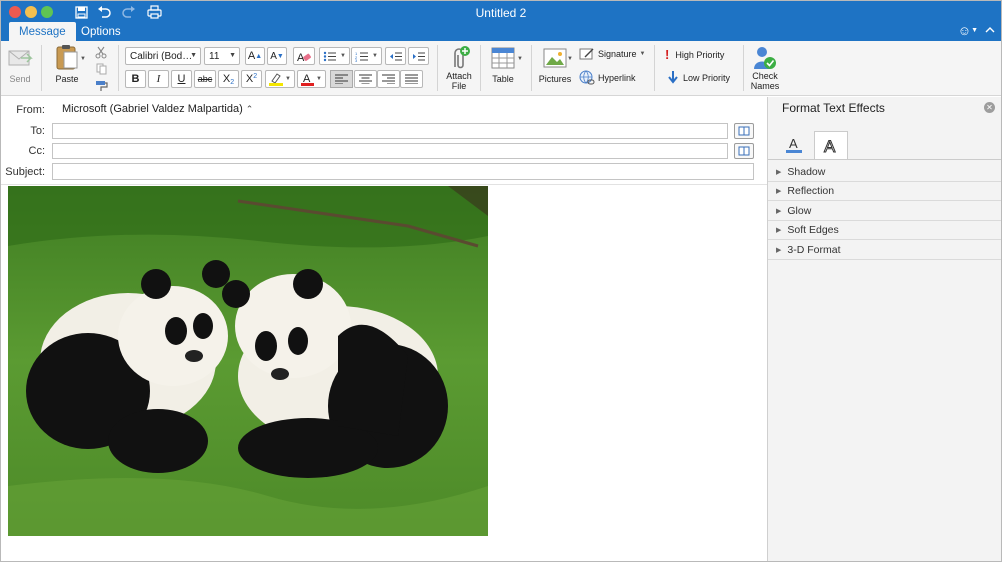  Describe the element at coordinates (411, 79) in the screenshot. I see `justify-icon` at that location.